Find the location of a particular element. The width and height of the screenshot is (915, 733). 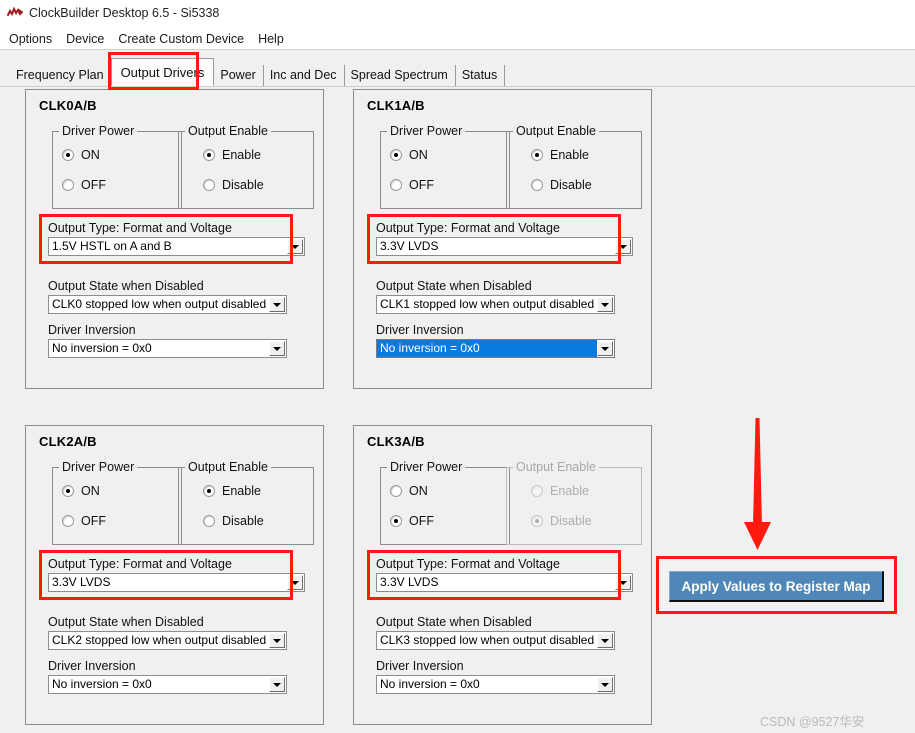

radio-output-enable-enable-clk1: Enable is located at coordinates (560, 155).